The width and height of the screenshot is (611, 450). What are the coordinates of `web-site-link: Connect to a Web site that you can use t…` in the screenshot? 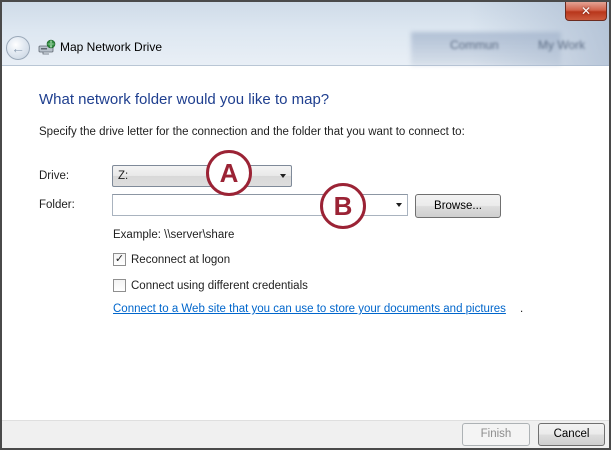 It's located at (309, 309).